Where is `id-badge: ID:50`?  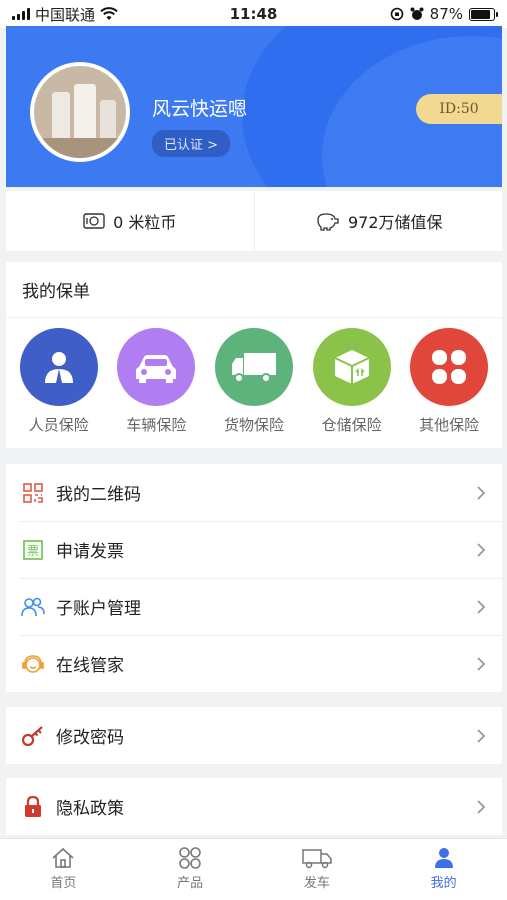
id-badge: ID:50 is located at coordinates (459, 109).